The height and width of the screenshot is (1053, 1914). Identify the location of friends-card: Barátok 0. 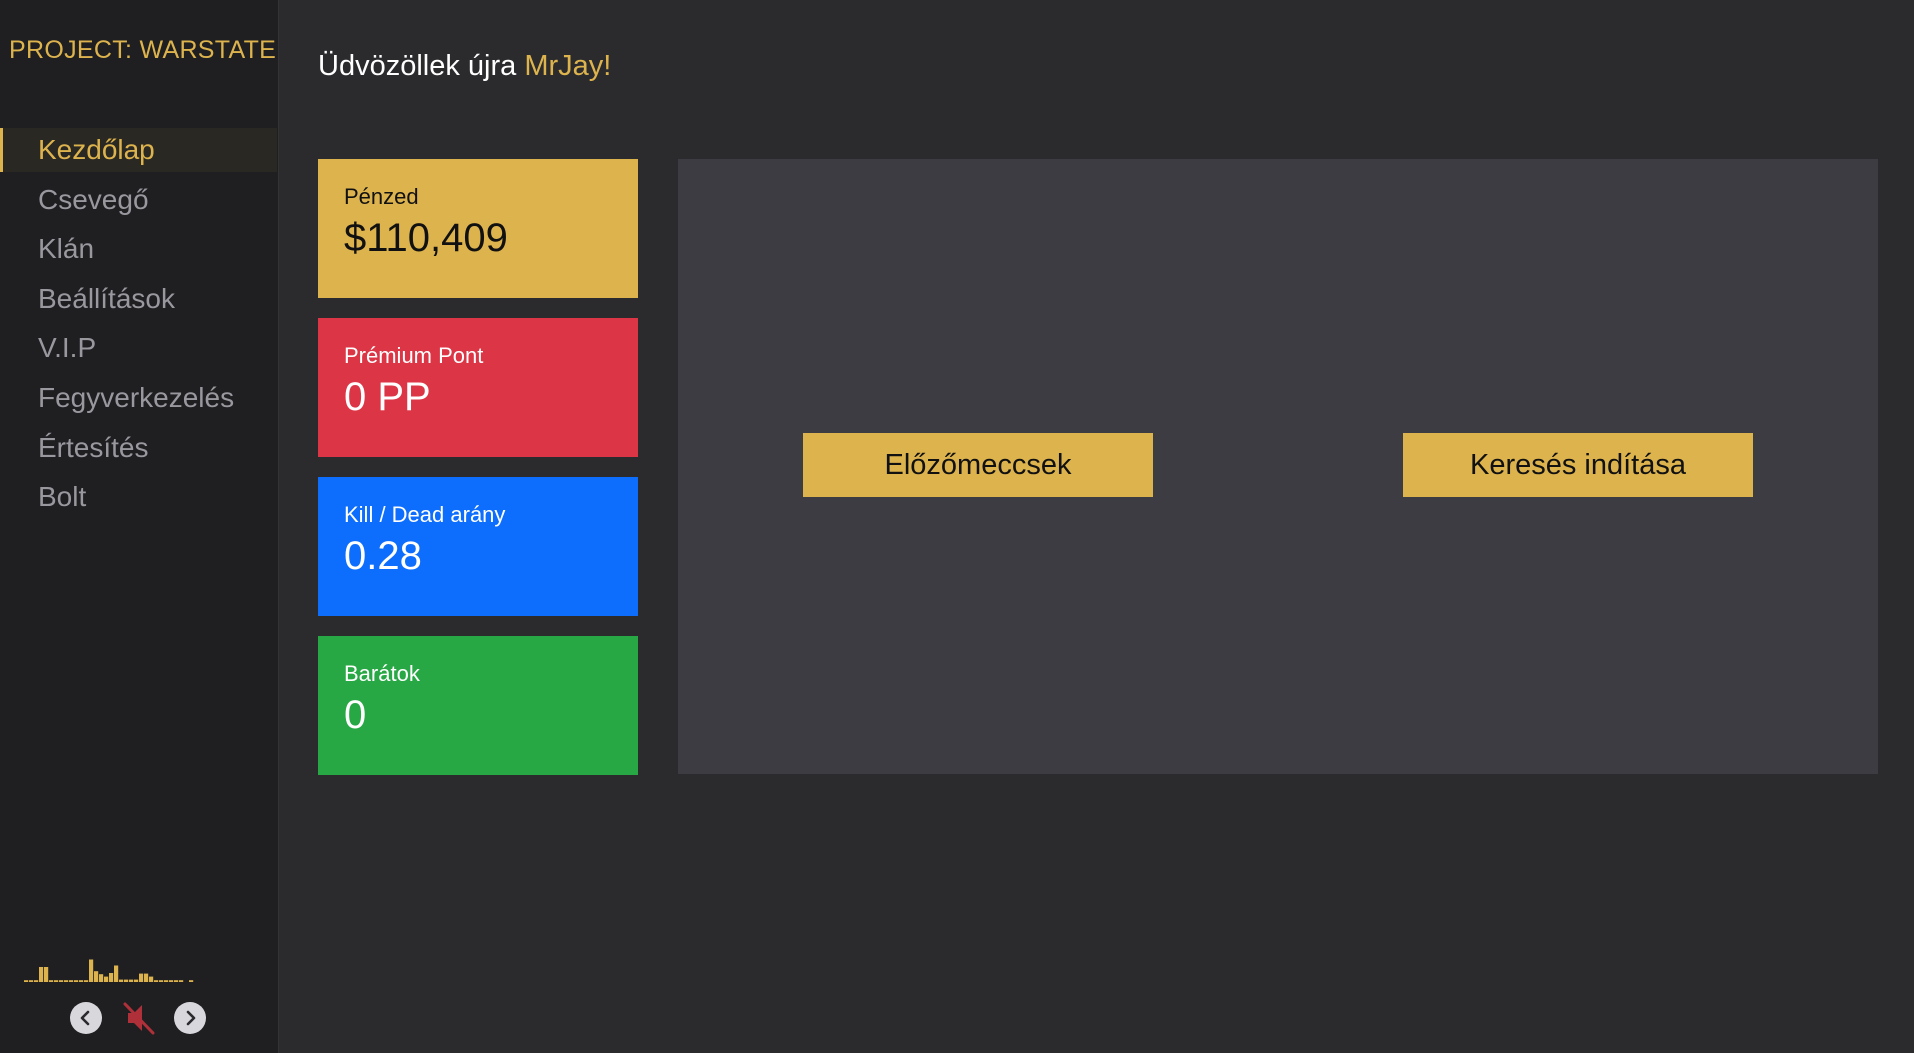
(478, 705).